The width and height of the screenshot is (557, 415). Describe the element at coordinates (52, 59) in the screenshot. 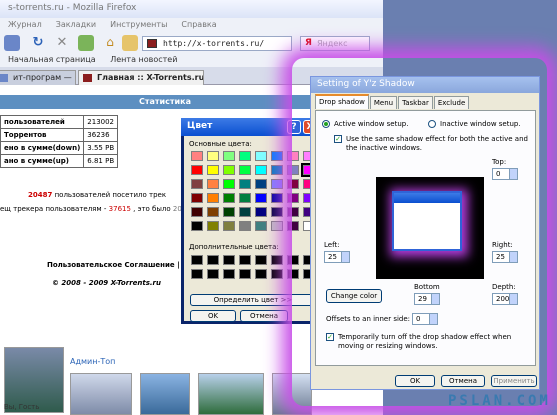

I see `bookmark-home: Начальная страница` at that location.